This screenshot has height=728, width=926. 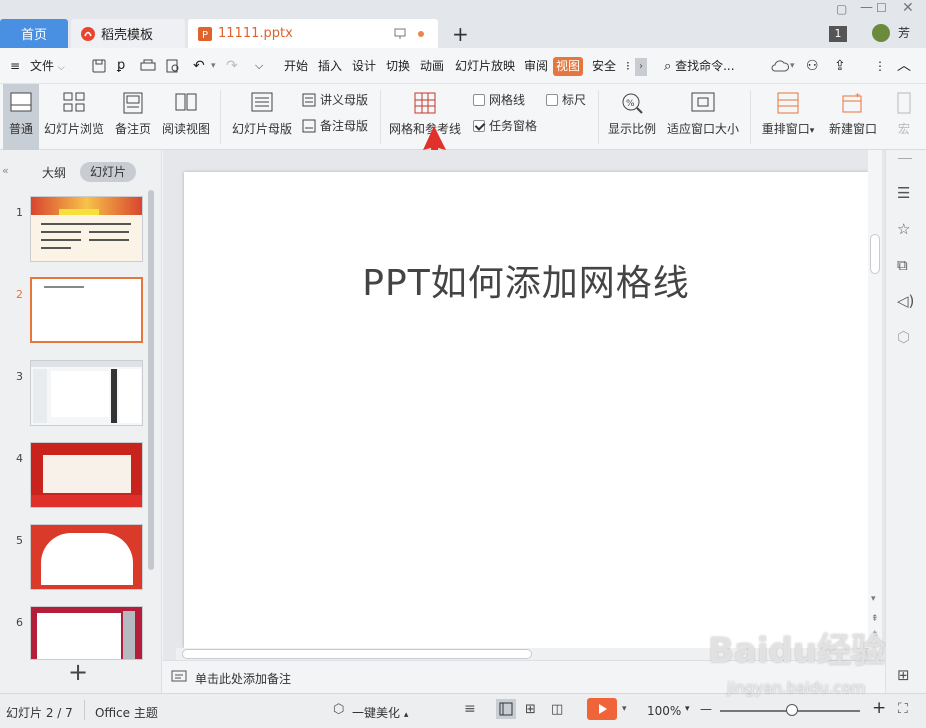 I want to click on tab-home: 首页, so click(x=34, y=33).